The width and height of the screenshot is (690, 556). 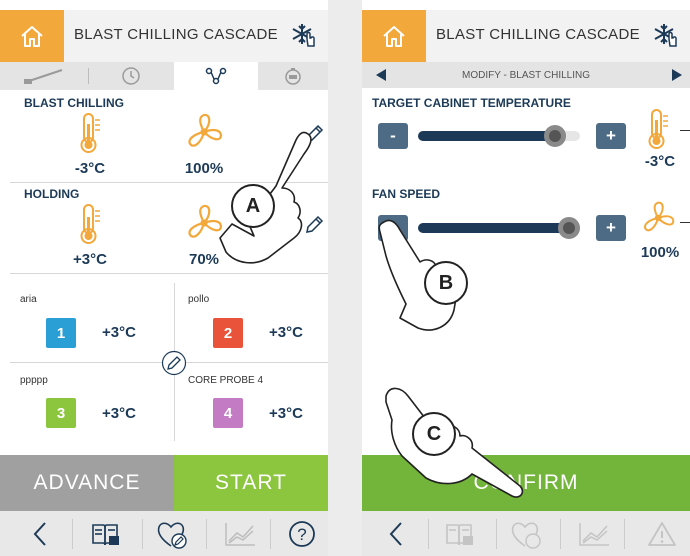 I want to click on target-temp-value: -3°C, so click(x=660, y=161).